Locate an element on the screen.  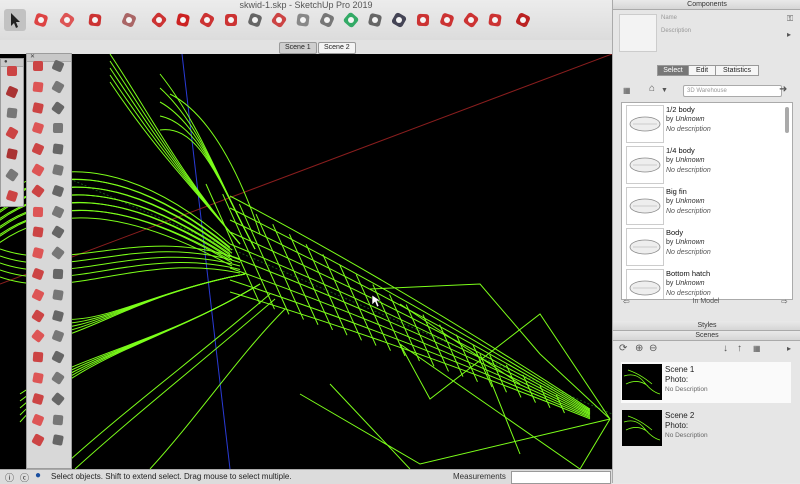
pal2-tool-20-icon is located at coordinates (38, 274).